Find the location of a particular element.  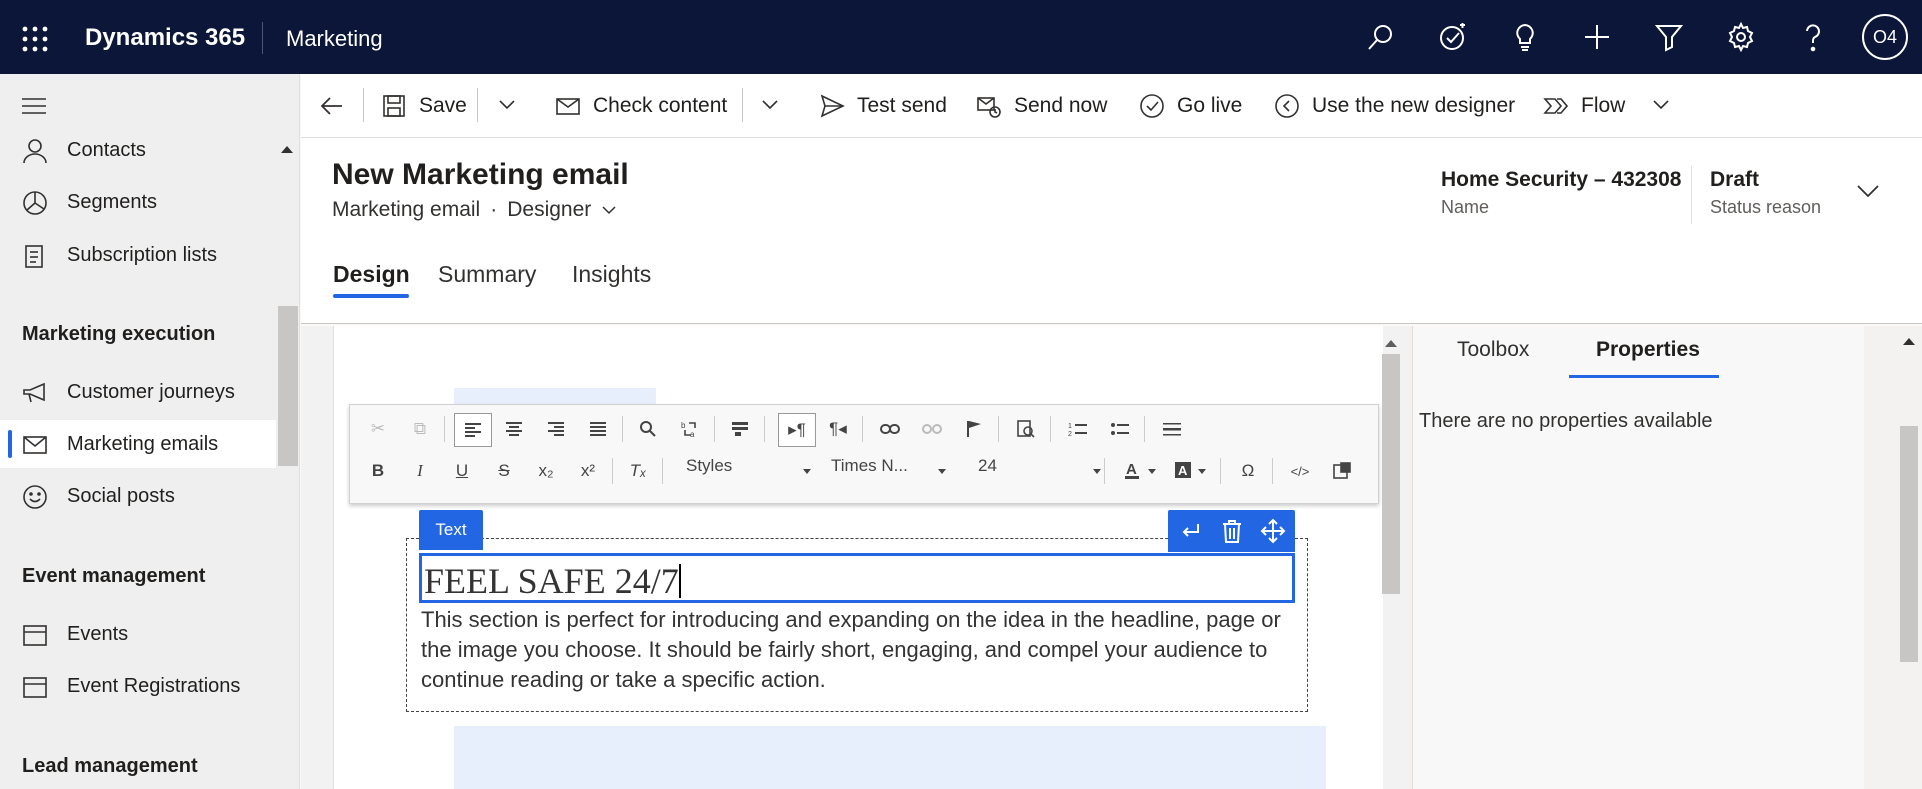

filter-icon is located at coordinates (1669, 37).